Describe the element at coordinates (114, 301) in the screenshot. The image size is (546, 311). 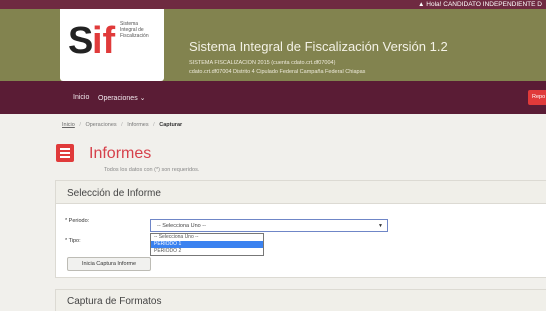
I see `capture-panel-title: Captura de Formatos` at that location.